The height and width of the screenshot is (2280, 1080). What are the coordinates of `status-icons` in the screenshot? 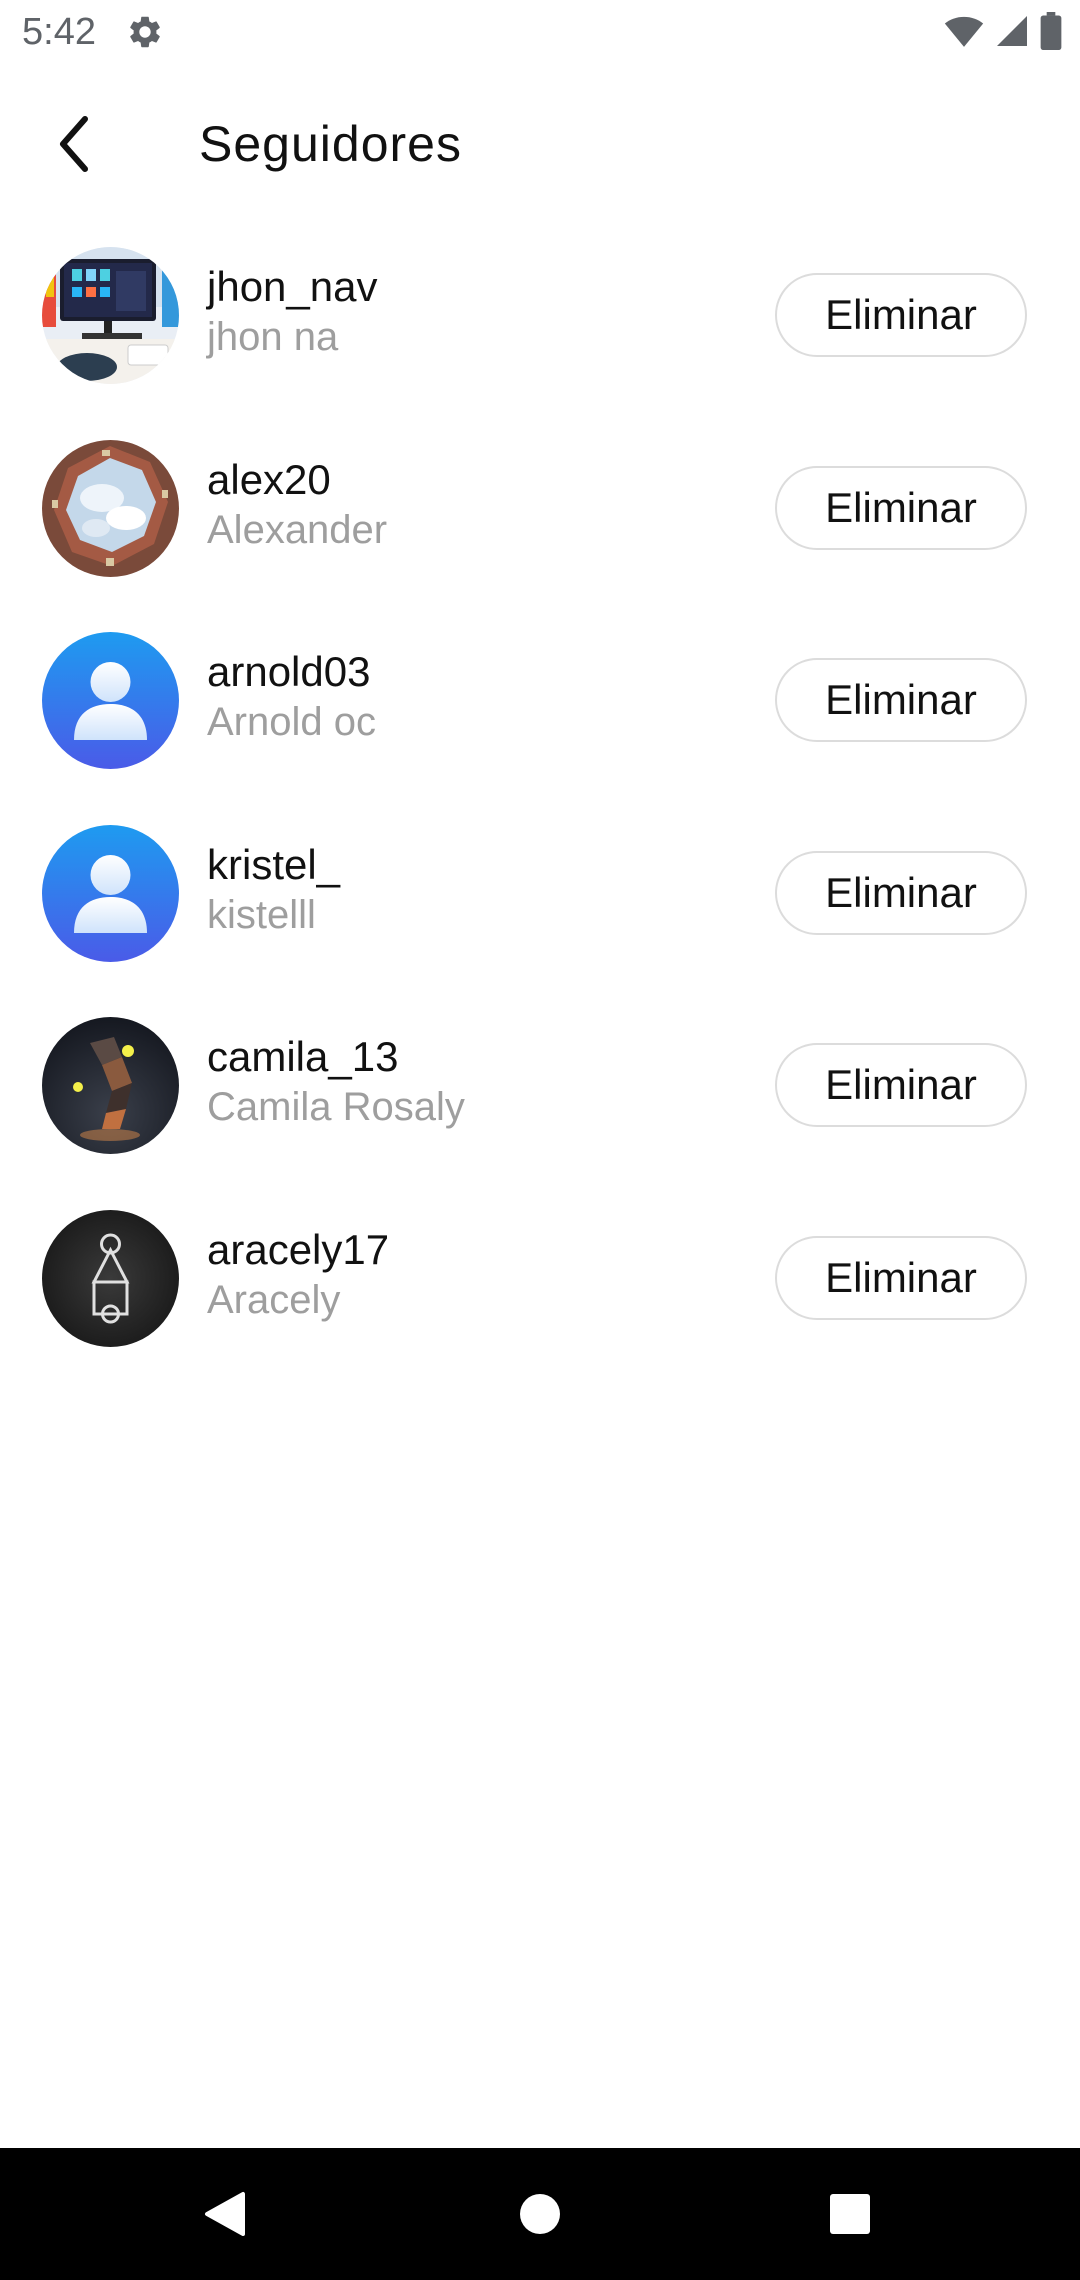 It's located at (1003, 33).